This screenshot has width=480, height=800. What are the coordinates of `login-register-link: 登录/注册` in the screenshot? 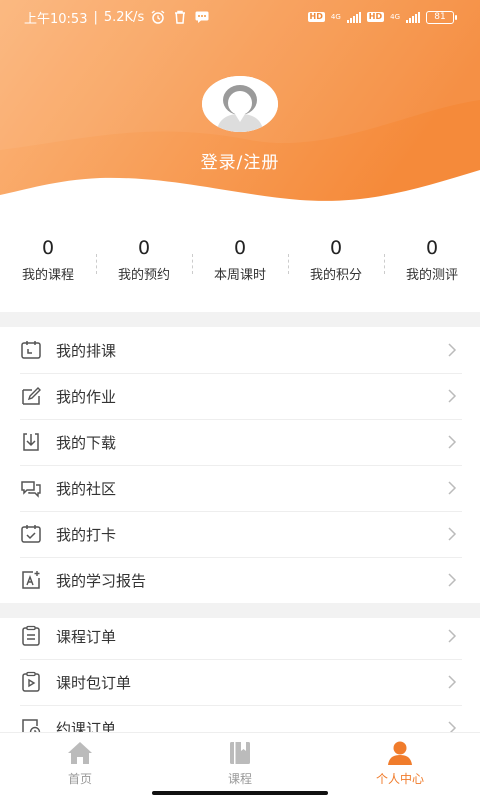 It's located at (240, 160).